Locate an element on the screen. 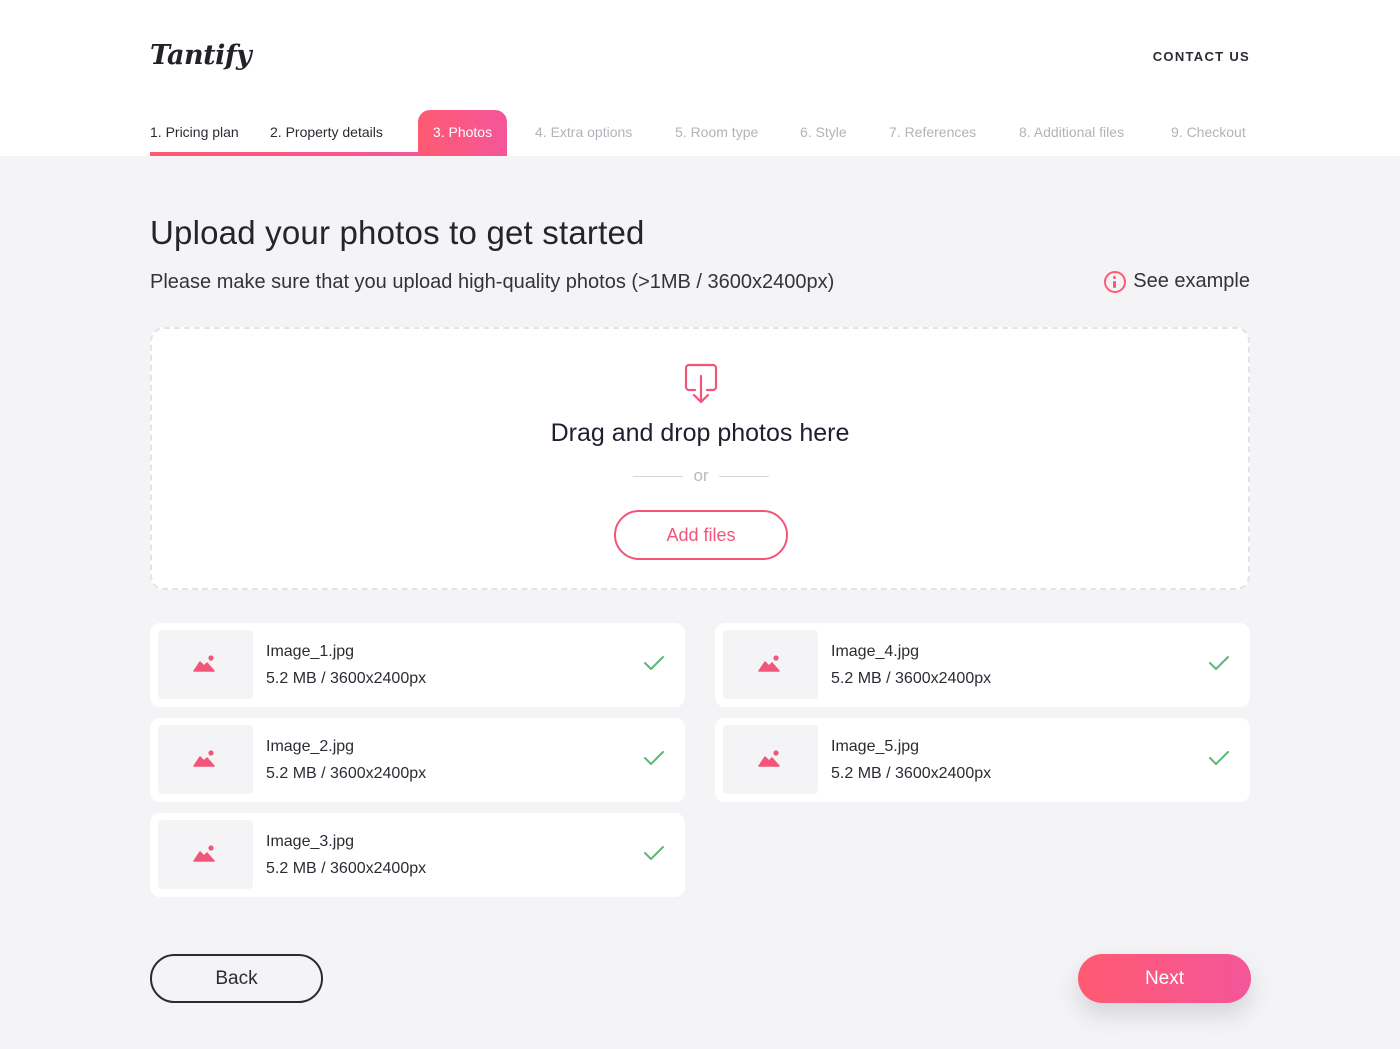 The width and height of the screenshot is (1400, 1049). step-pricing-plan: 1. Pricing plan is located at coordinates (194, 133).